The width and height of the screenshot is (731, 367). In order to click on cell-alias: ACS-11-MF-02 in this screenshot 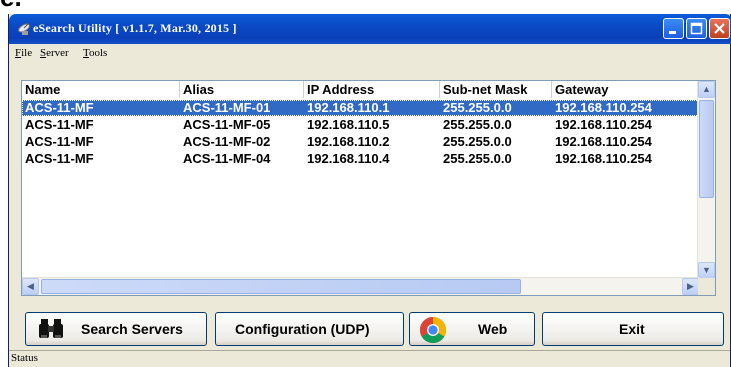, I will do `click(227, 141)`.